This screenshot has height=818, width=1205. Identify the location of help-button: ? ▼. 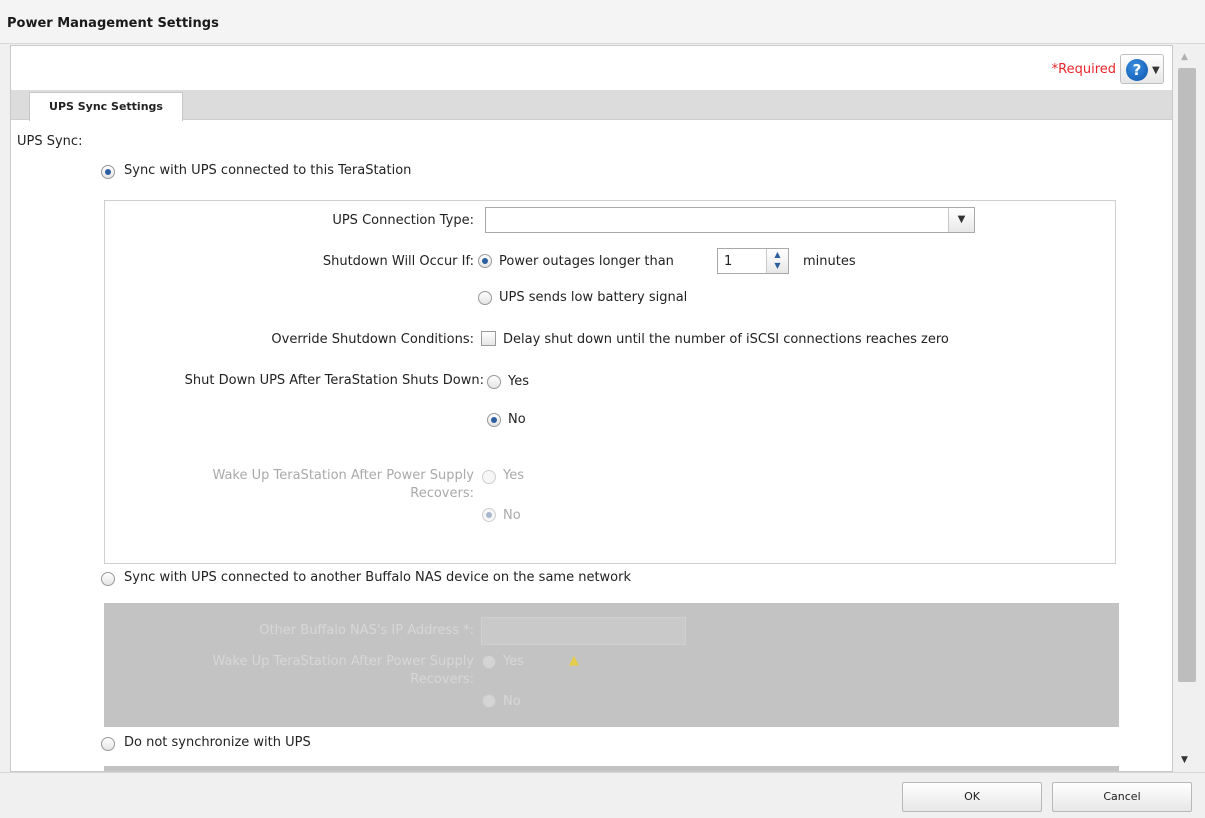
(1142, 69).